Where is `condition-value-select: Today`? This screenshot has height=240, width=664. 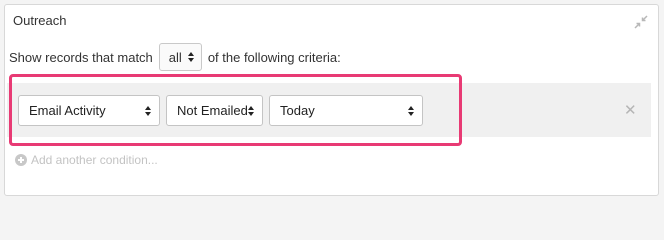 condition-value-select: Today is located at coordinates (346, 110).